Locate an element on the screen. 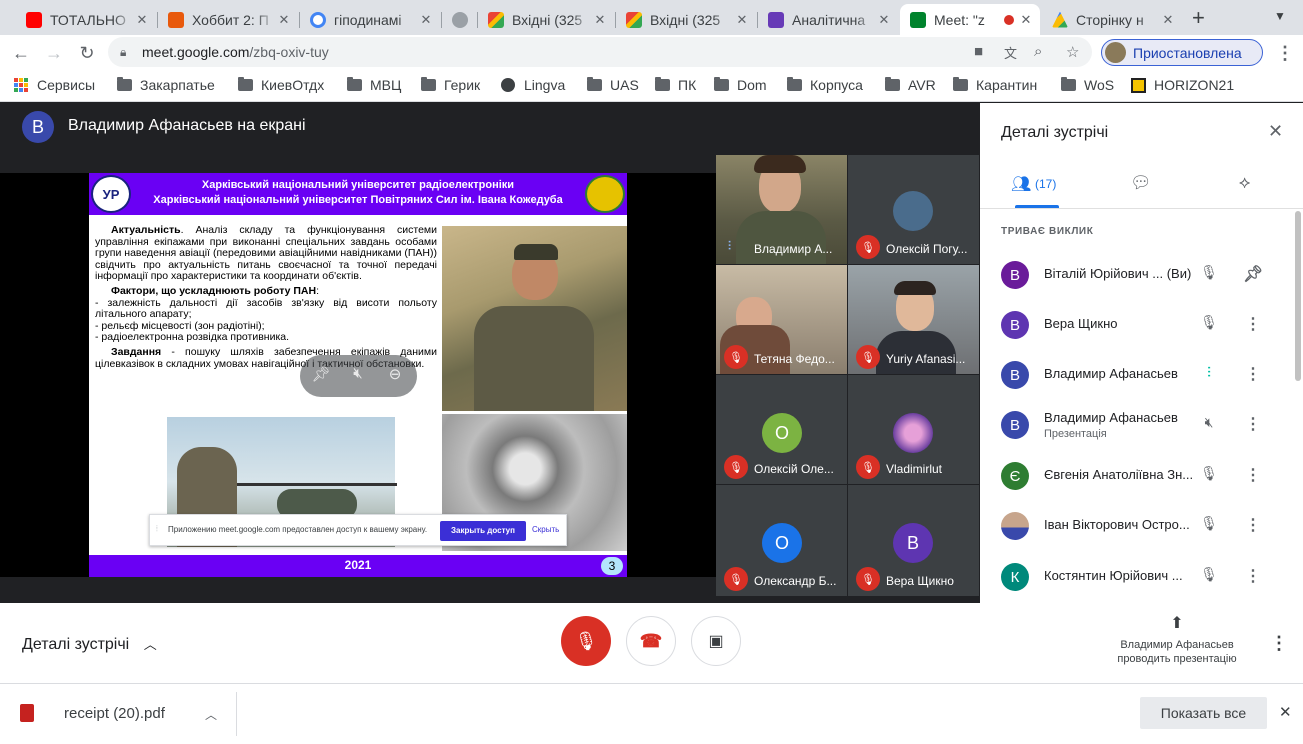  bookmark-label: AVR is located at coordinates (922, 85).